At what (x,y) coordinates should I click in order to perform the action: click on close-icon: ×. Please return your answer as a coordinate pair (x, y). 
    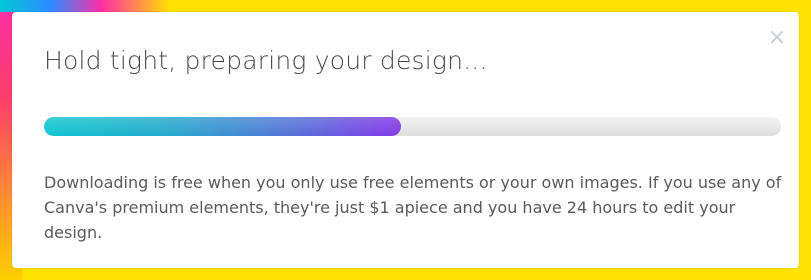
    Looking at the image, I should click on (777, 37).